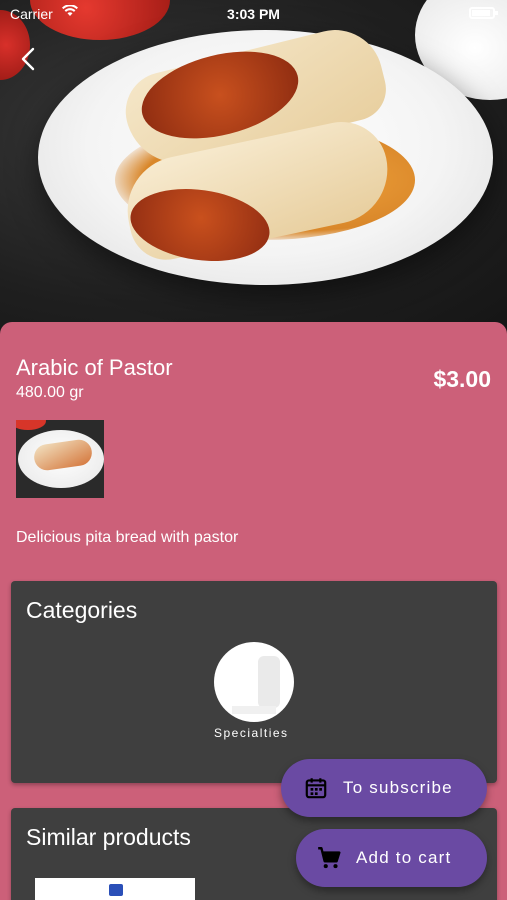  I want to click on product-price: $3.00, so click(462, 379).